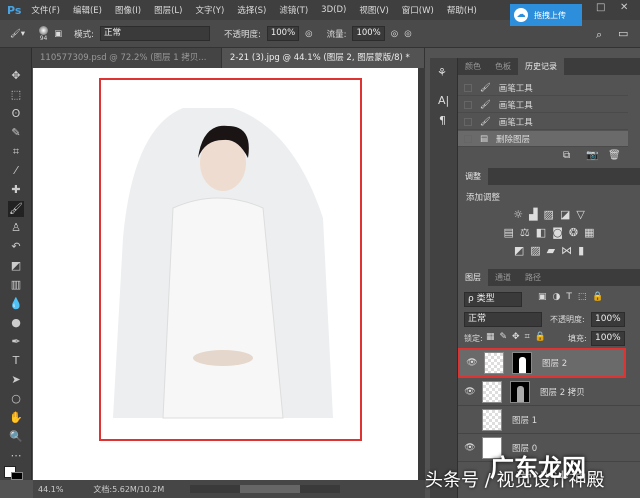 The image size is (640, 498). What do you see at coordinates (333, 10) in the screenshot?
I see `menu-3d: 3D(D)` at bounding box center [333, 10].